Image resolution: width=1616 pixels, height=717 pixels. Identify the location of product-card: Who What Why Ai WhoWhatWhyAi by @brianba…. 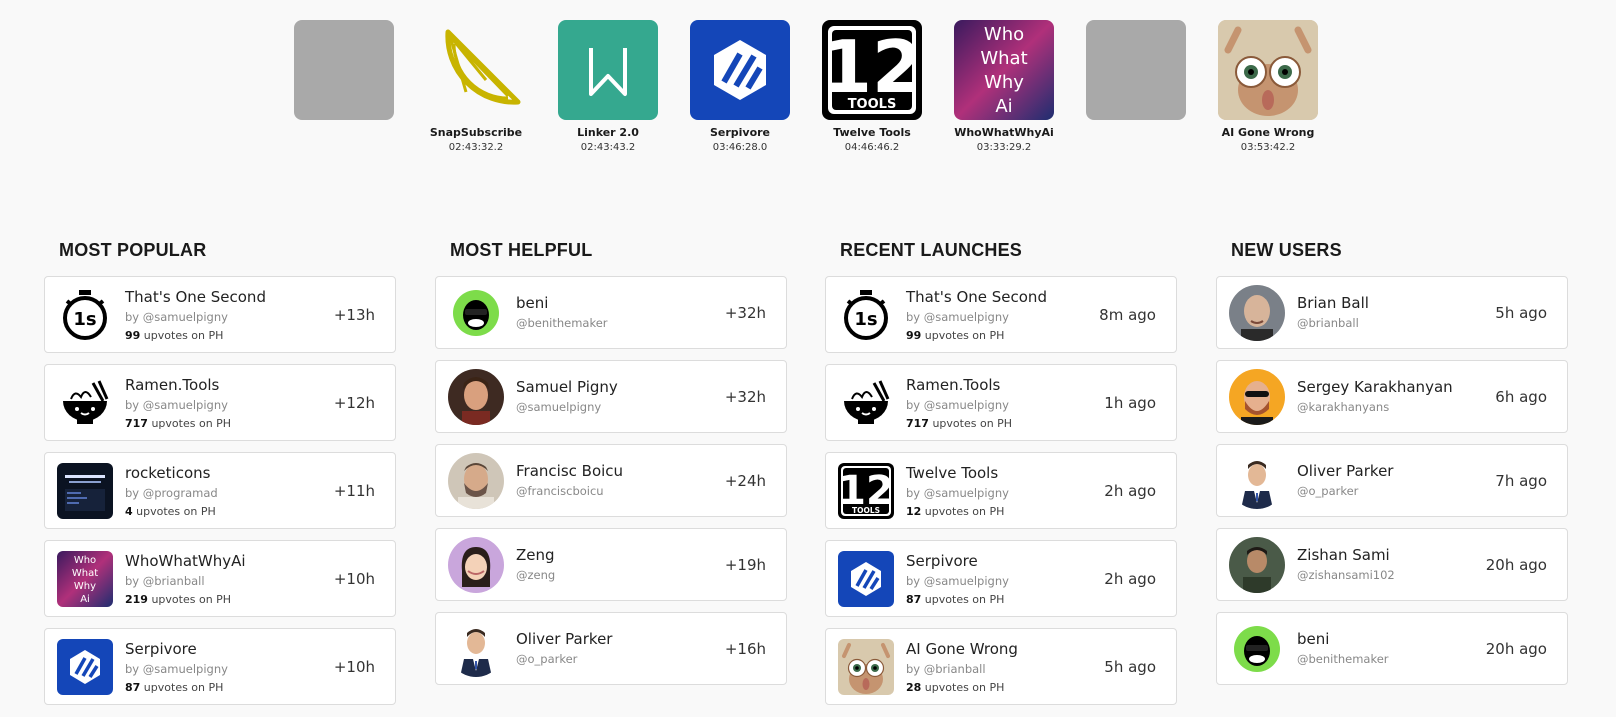
(220, 578).